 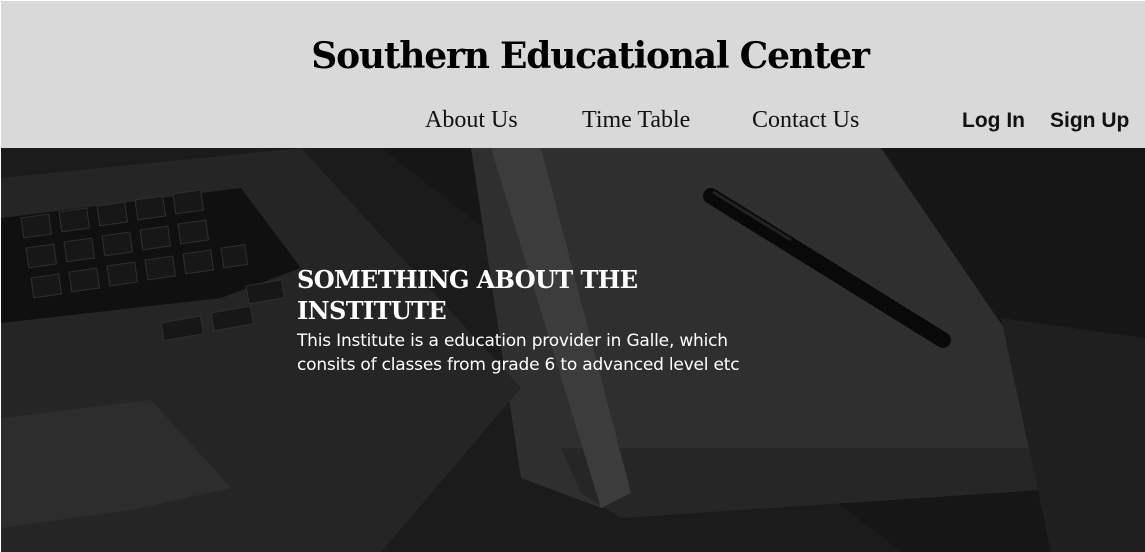 What do you see at coordinates (1089, 121) in the screenshot?
I see `signup-link: Sign Up` at bounding box center [1089, 121].